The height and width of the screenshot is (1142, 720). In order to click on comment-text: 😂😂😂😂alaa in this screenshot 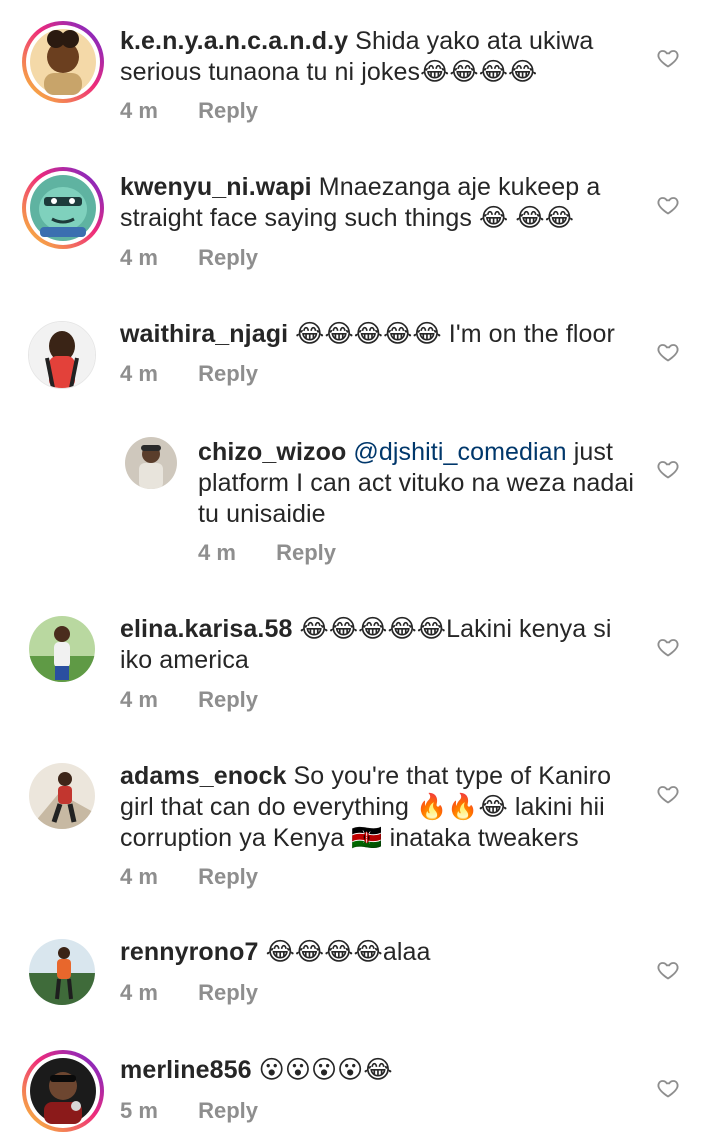, I will do `click(344, 952)`.